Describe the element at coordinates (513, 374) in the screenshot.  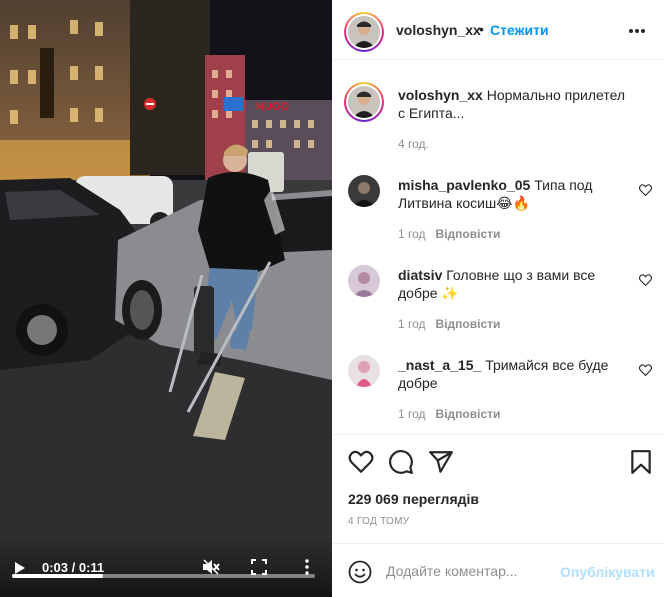
I see `comment-item: _nast_a_15_ Тримайся все буде добре` at that location.